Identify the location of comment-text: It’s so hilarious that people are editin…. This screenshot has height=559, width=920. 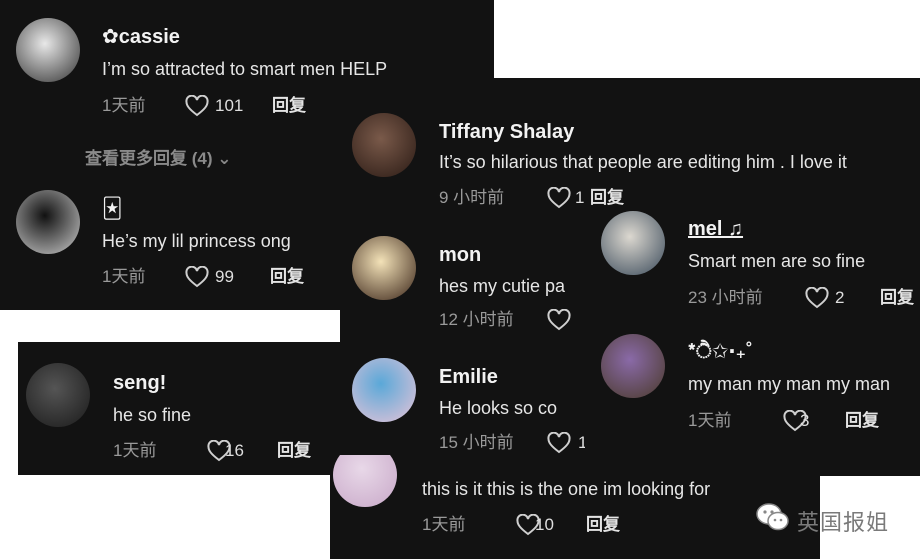
(643, 162).